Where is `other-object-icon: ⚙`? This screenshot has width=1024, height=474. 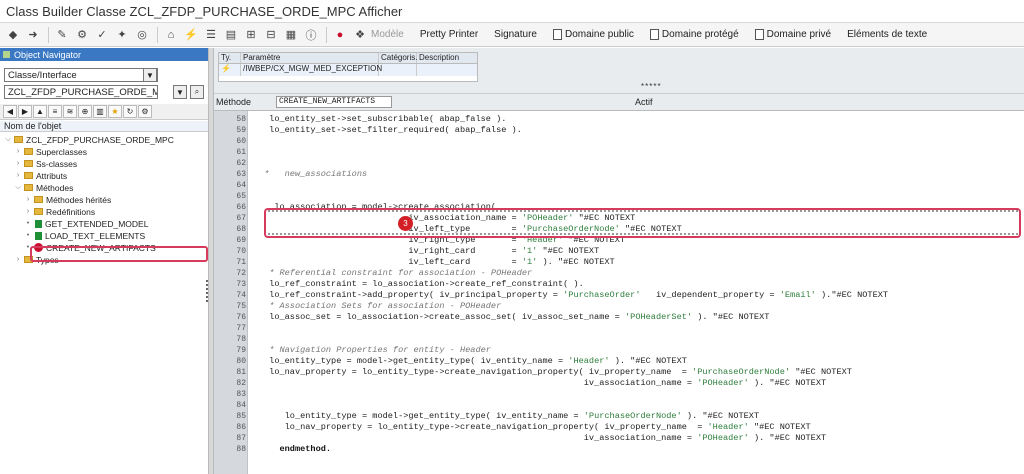
other-object-icon: ⚙ is located at coordinates (82, 35).